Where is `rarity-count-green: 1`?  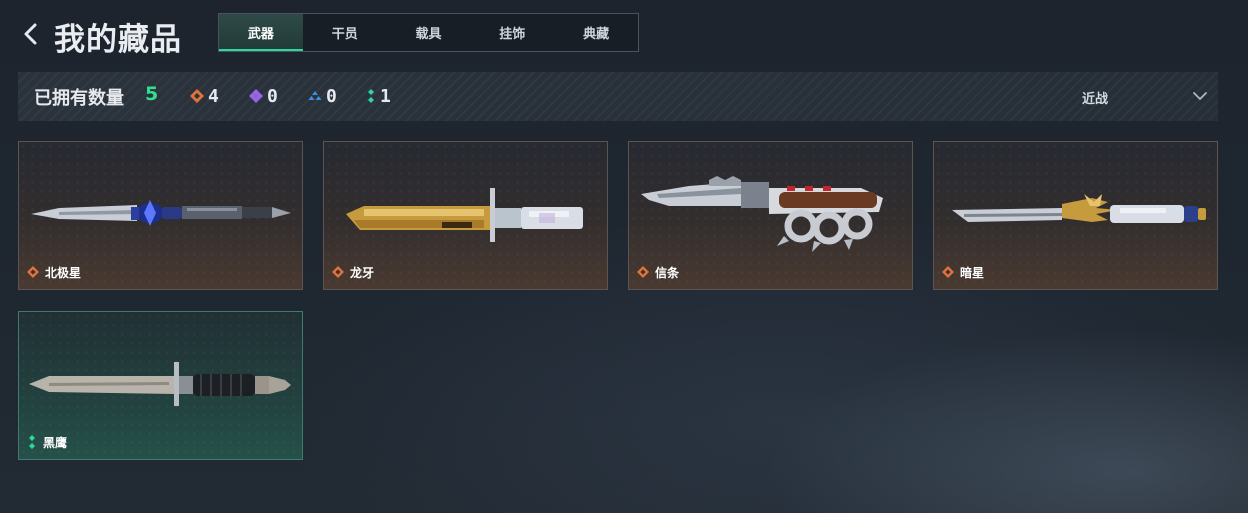 rarity-count-green: 1 is located at coordinates (378, 96).